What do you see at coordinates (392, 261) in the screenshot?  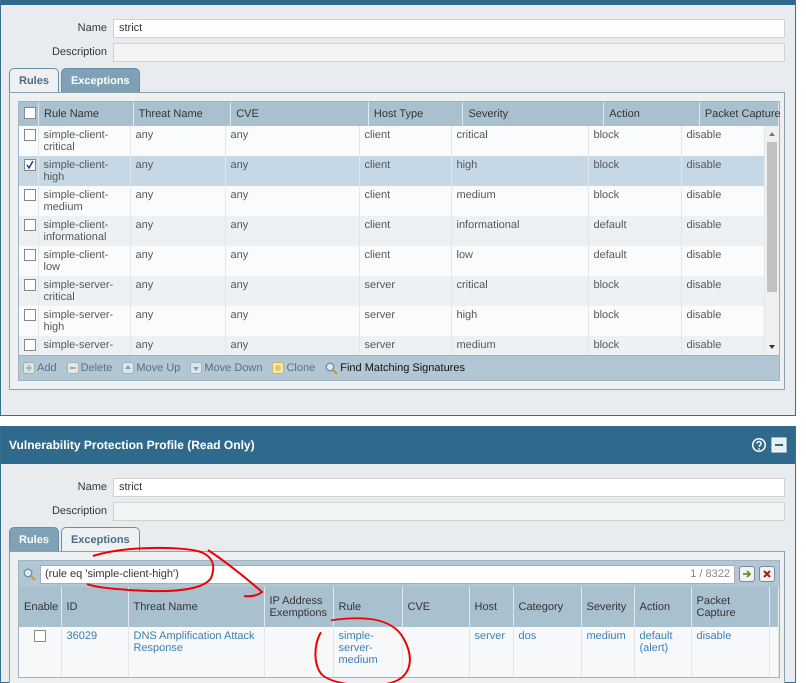 I see `table-row: simple-client-low any any client low default disable` at bounding box center [392, 261].